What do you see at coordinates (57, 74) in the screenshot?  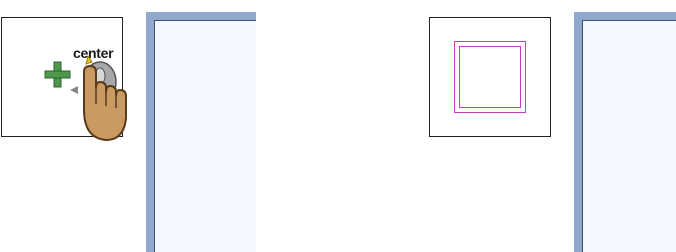 I see `plus-icon` at bounding box center [57, 74].